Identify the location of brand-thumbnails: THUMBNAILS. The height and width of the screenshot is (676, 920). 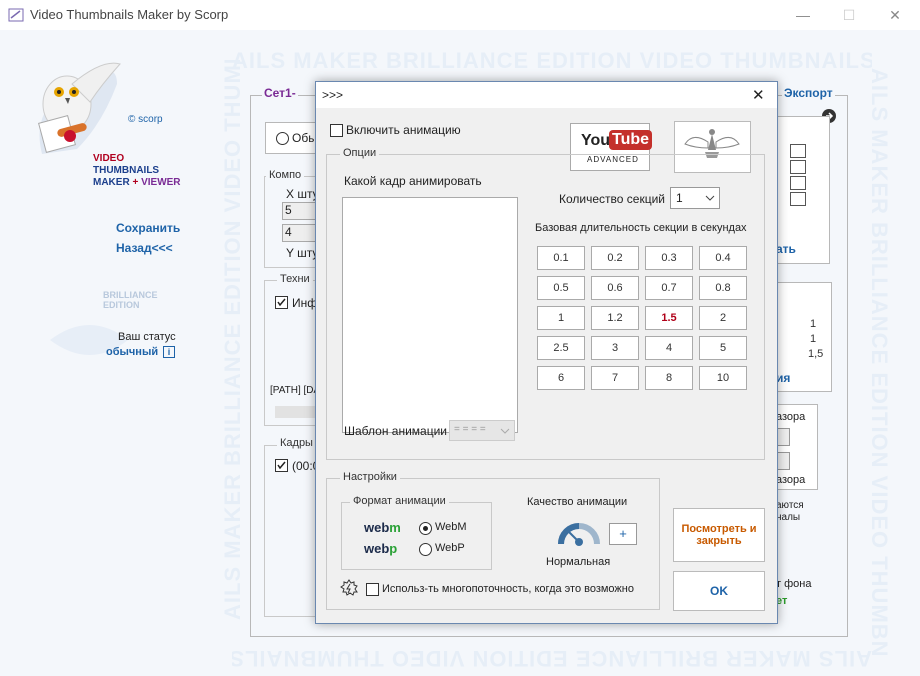
(126, 170).